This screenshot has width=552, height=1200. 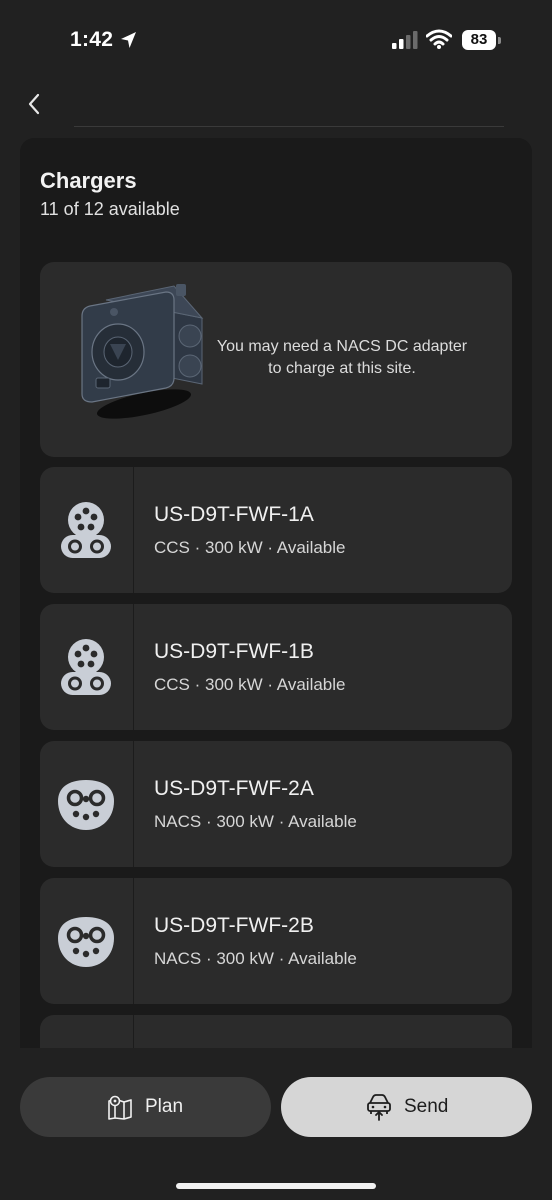 I want to click on availability-count: 11 of 12 available, so click(x=110, y=209).